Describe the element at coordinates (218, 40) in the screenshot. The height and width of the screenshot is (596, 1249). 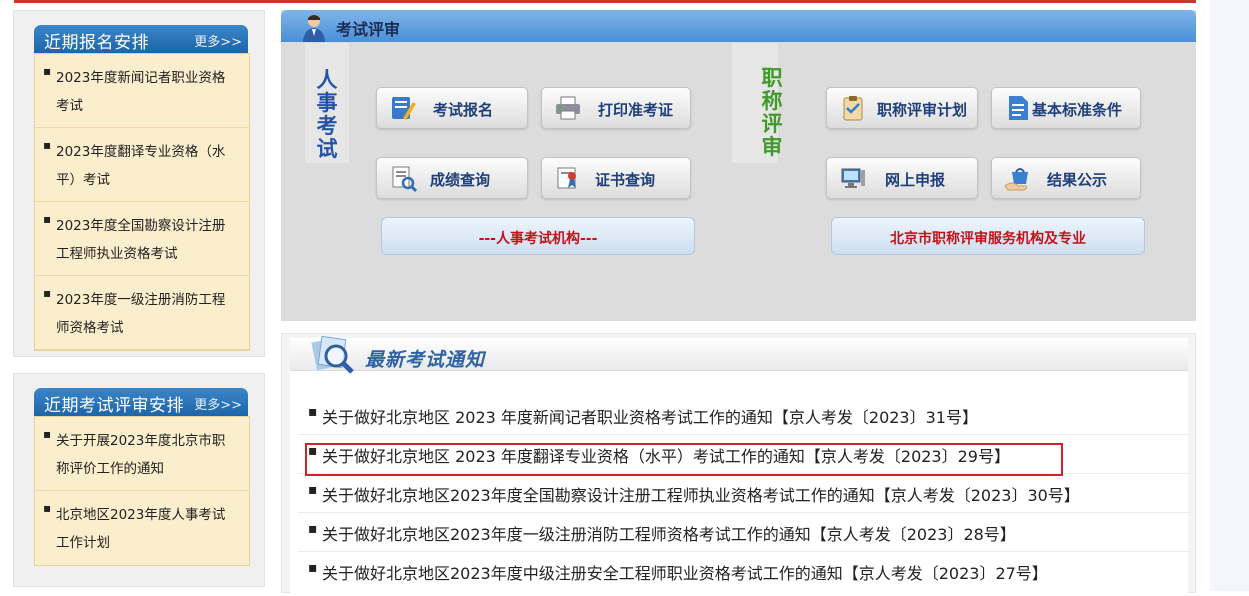
I see `registration-schedule-more-link: 更多>>` at that location.